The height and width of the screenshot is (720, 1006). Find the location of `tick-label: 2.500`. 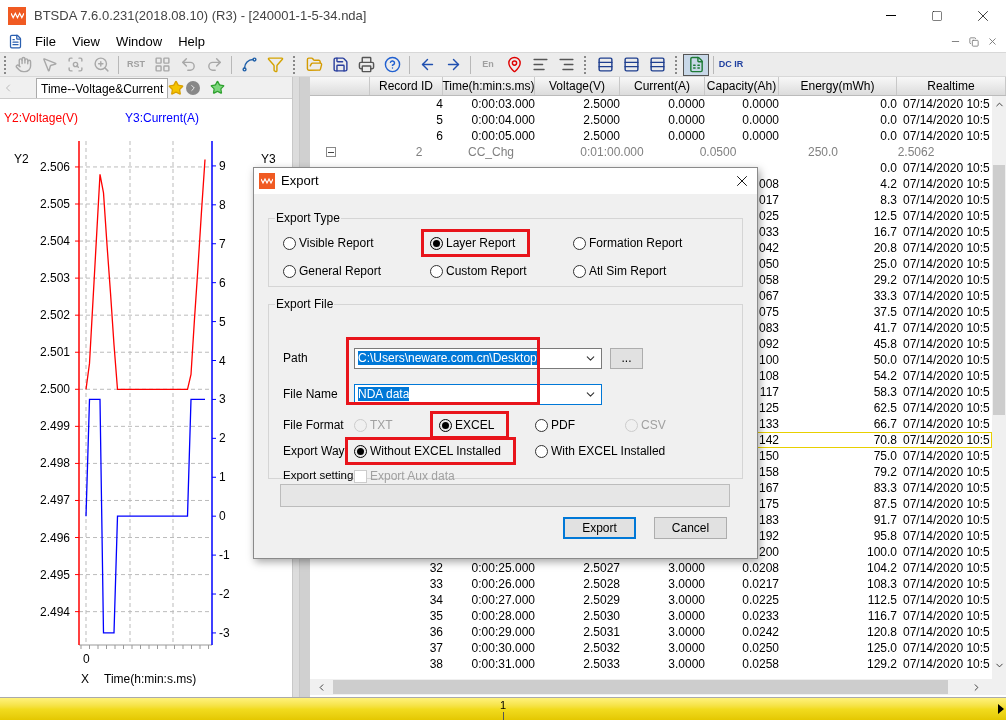

tick-label: 2.500 is located at coordinates (54, 389).